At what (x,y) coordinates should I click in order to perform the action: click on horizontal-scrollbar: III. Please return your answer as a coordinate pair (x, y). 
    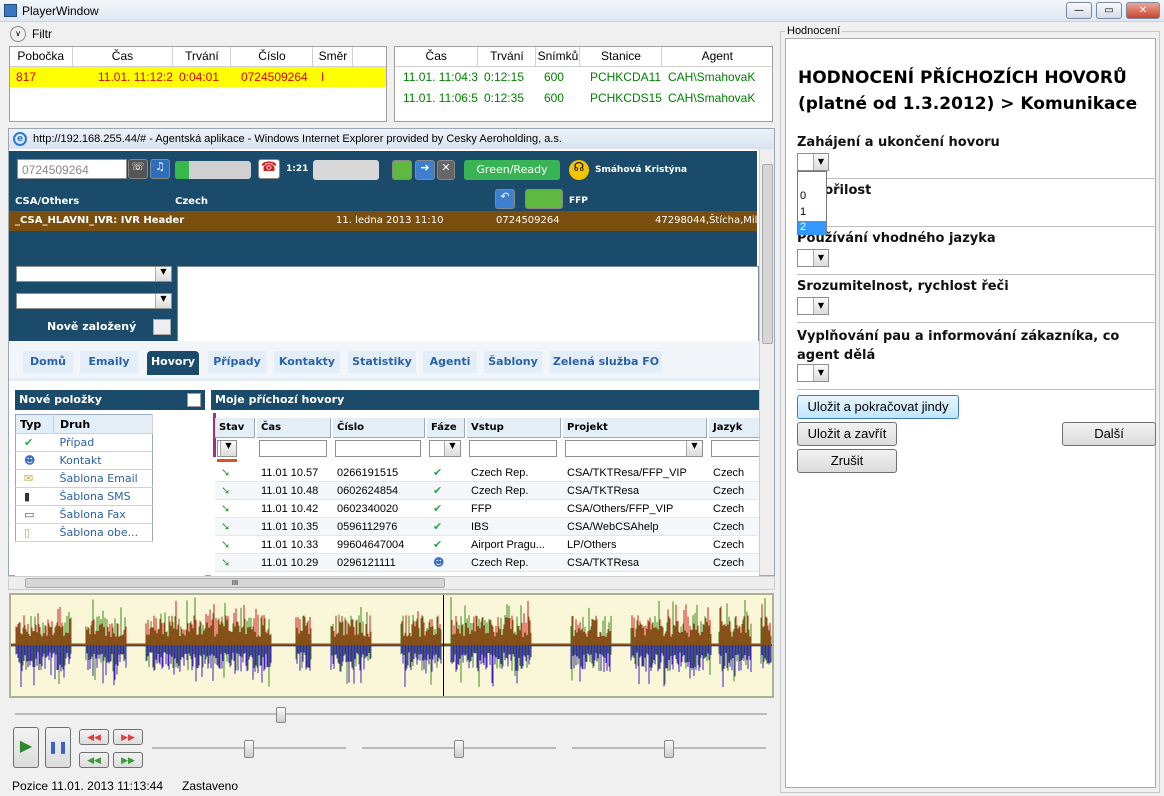
    Looking at the image, I should click on (391, 583).